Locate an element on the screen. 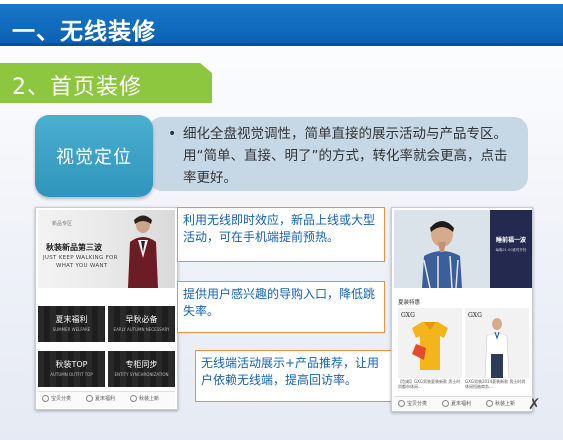 The width and height of the screenshot is (563, 440). tile-autumn-top: 秋装TOP AUTUMN OUTFIT TOP is located at coordinates (71, 369).